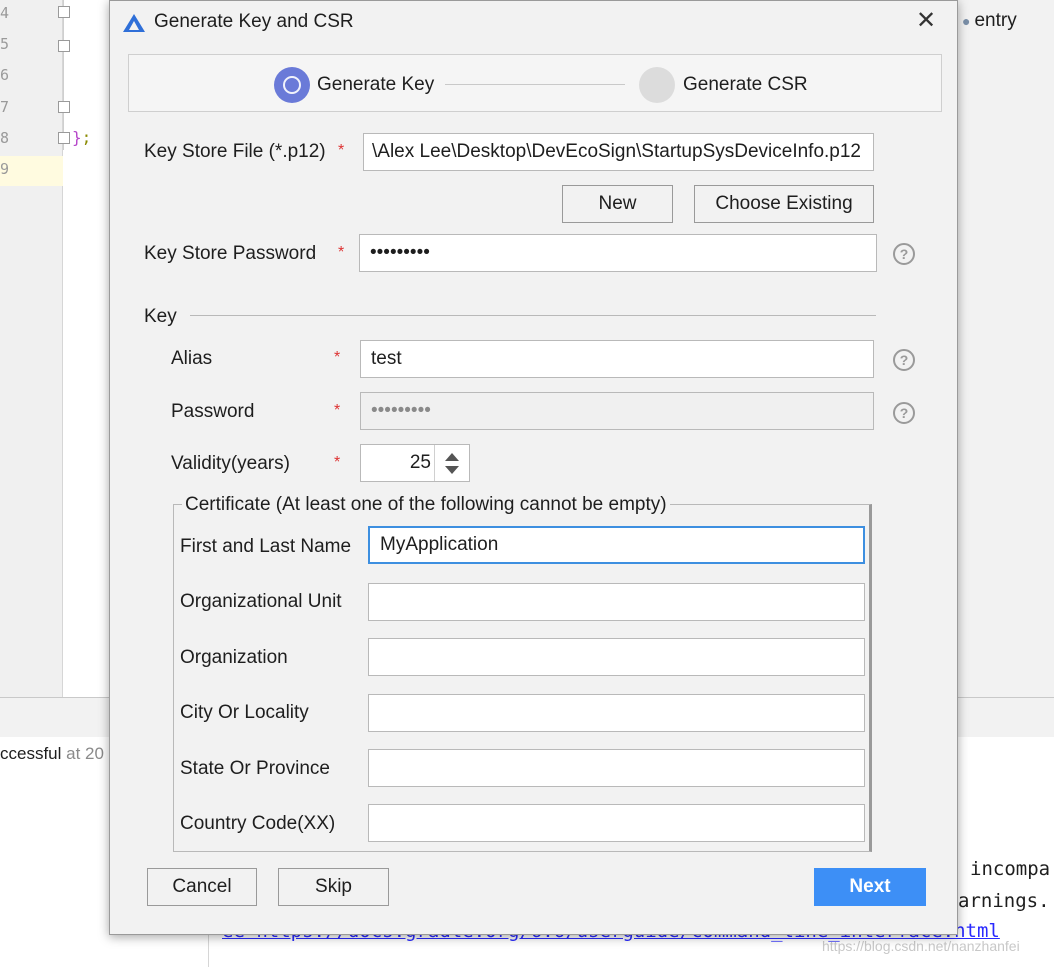 This screenshot has height=967, width=1054. I want to click on module-entry-label: entry, so click(995, 20).